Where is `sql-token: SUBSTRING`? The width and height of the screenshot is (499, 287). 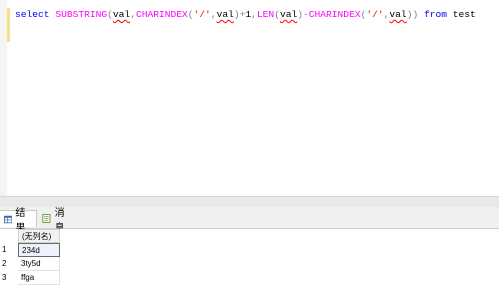
sql-token: SUBSTRING is located at coordinates (81, 14).